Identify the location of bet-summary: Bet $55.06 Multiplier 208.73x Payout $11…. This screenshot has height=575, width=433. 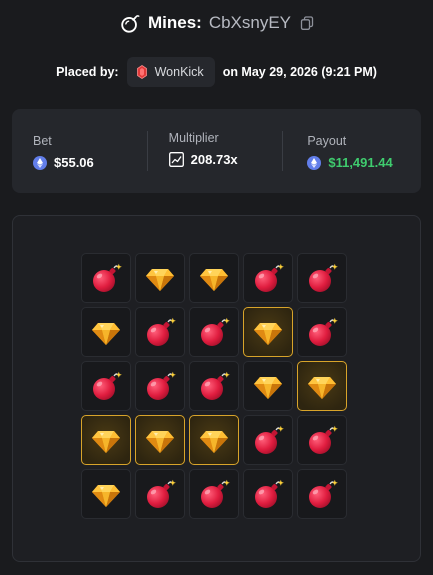
(216, 151).